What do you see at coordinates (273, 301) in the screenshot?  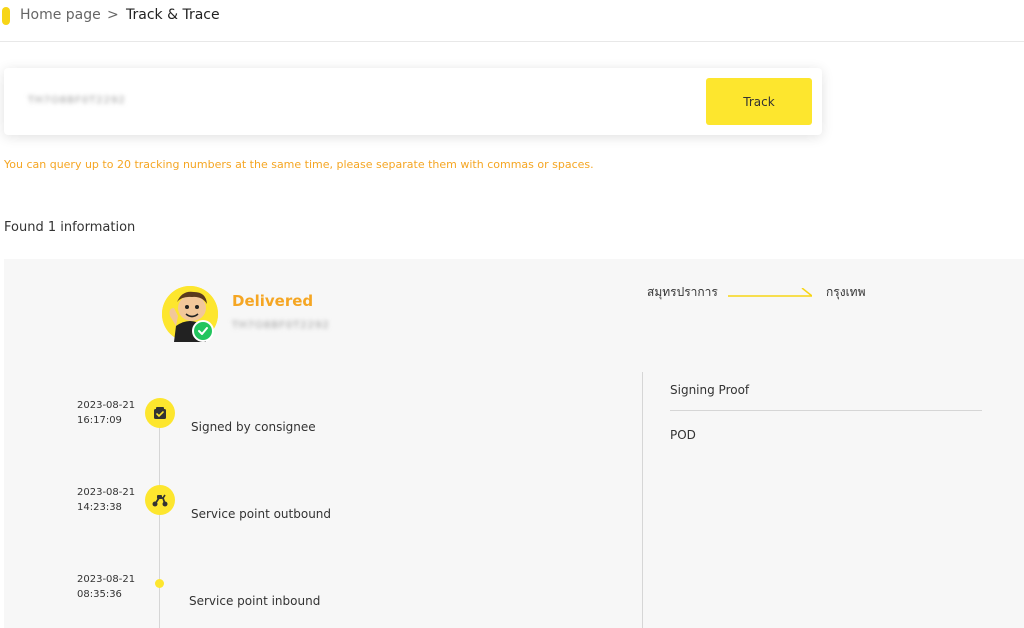 I see `delivery-status: Delivered` at bounding box center [273, 301].